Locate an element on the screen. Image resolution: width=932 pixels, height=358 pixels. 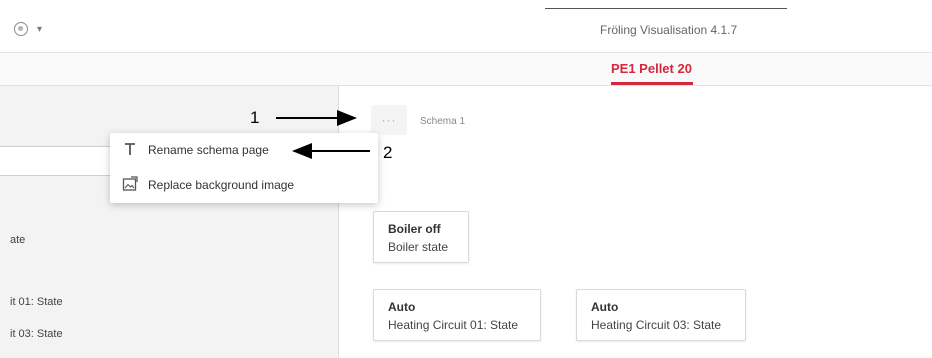
annotation-number-2: 2 is located at coordinates (388, 152).